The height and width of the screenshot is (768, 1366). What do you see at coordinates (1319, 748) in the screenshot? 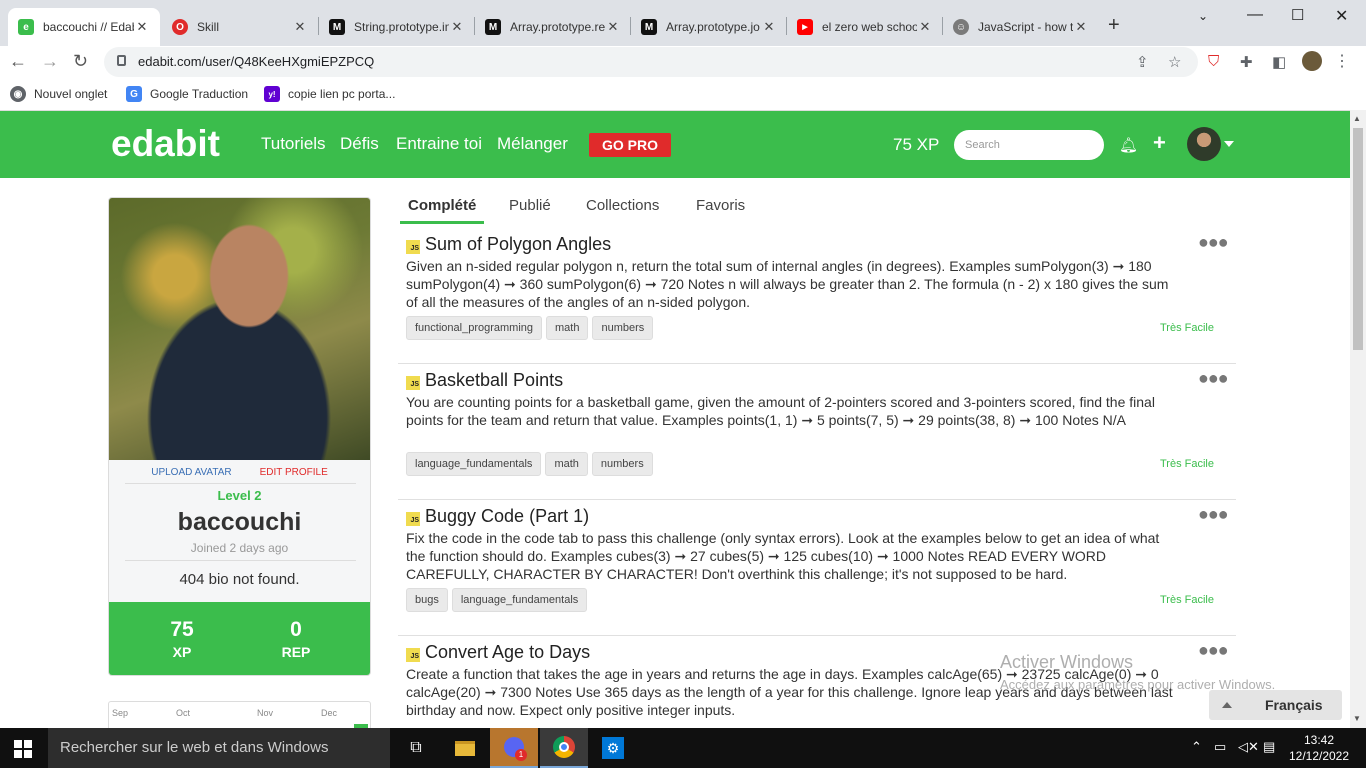
I see `clock: 13:42 12/12/2022` at bounding box center [1319, 748].